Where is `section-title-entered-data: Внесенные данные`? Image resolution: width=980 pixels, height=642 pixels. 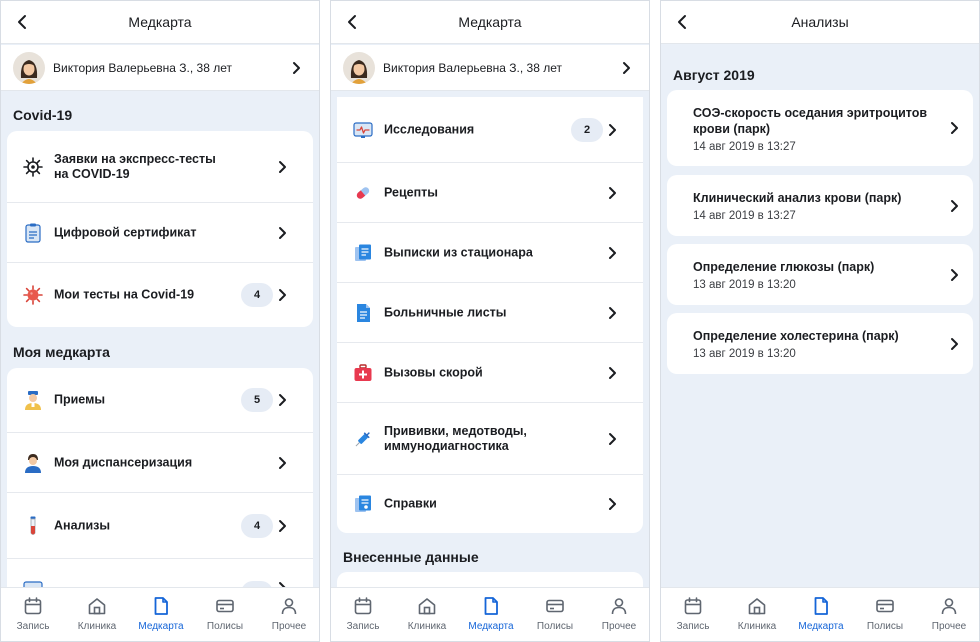 section-title-entered-data: Внесенные данные is located at coordinates (411, 557).